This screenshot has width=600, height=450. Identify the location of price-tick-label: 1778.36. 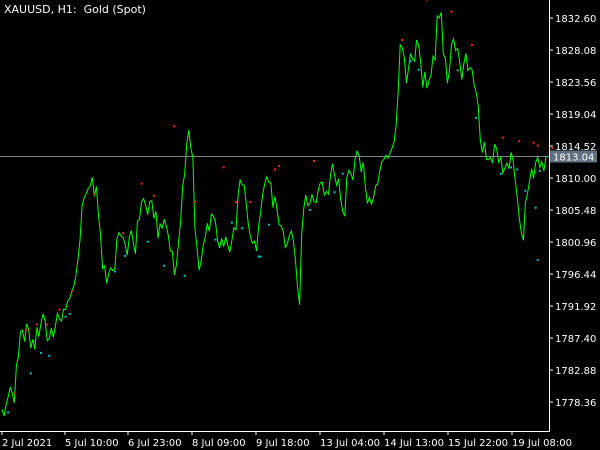
(575, 403).